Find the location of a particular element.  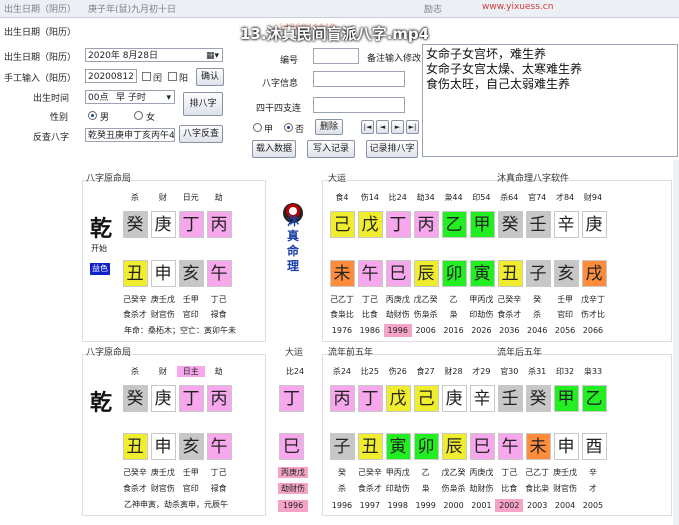

dayun-branch-tile: 戌 is located at coordinates (594, 273).